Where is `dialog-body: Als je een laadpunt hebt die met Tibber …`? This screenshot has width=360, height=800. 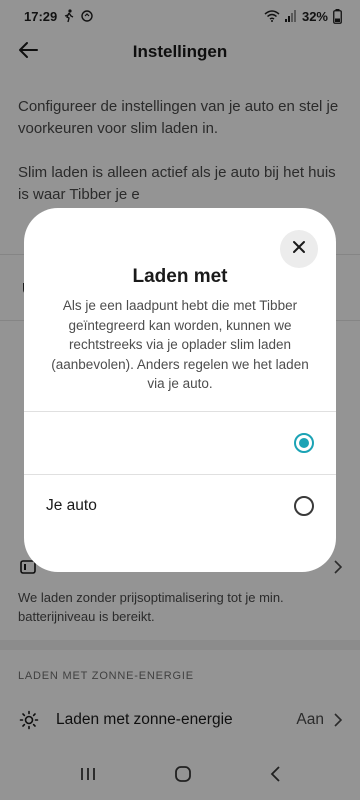 dialog-body: Als je een laadpunt hebt die met Tibber … is located at coordinates (180, 344).